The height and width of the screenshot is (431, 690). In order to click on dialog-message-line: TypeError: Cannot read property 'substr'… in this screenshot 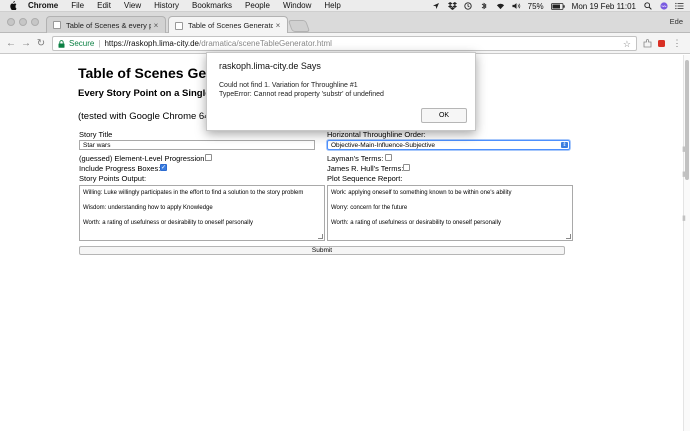, I will do `click(301, 94)`.